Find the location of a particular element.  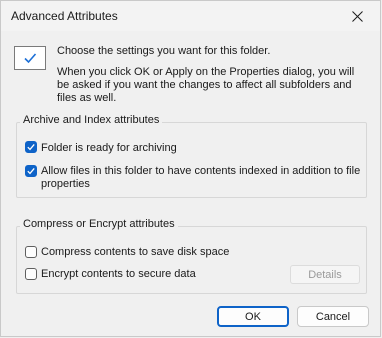

window-title: Advanced Attributes is located at coordinates (64, 16).